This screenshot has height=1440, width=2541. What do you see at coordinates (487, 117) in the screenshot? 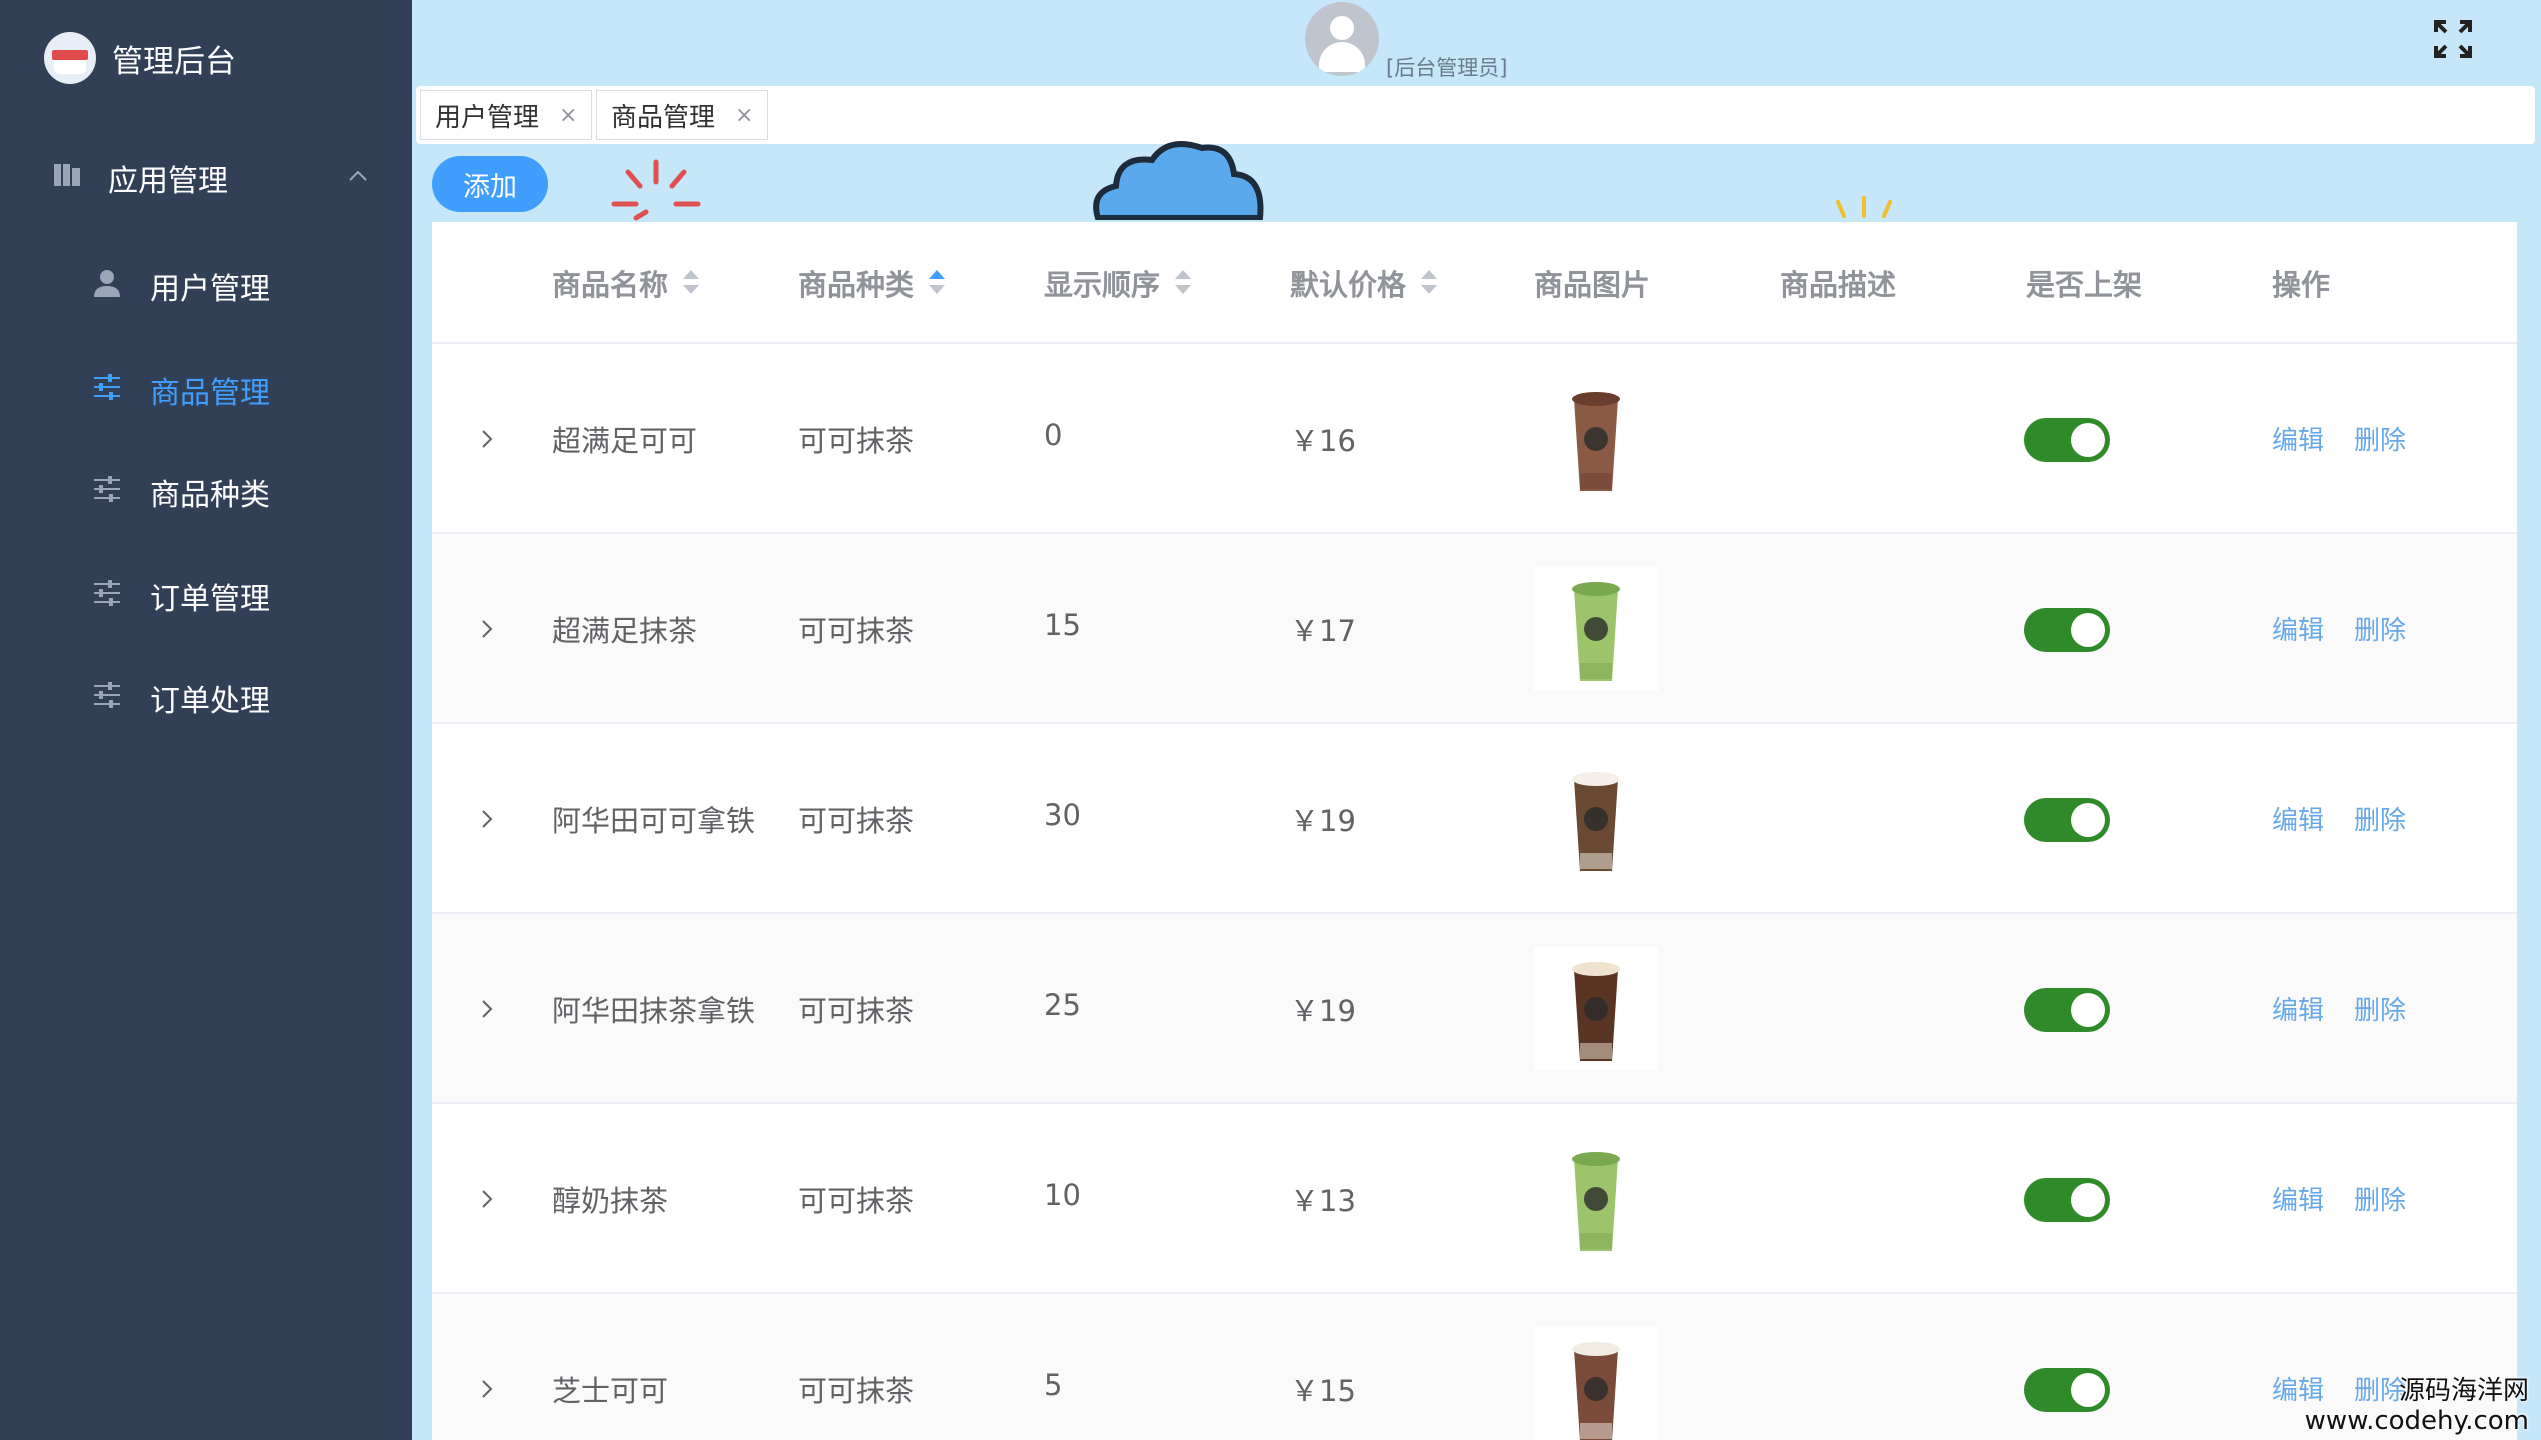
I see `tab-label: 用户管理` at bounding box center [487, 117].